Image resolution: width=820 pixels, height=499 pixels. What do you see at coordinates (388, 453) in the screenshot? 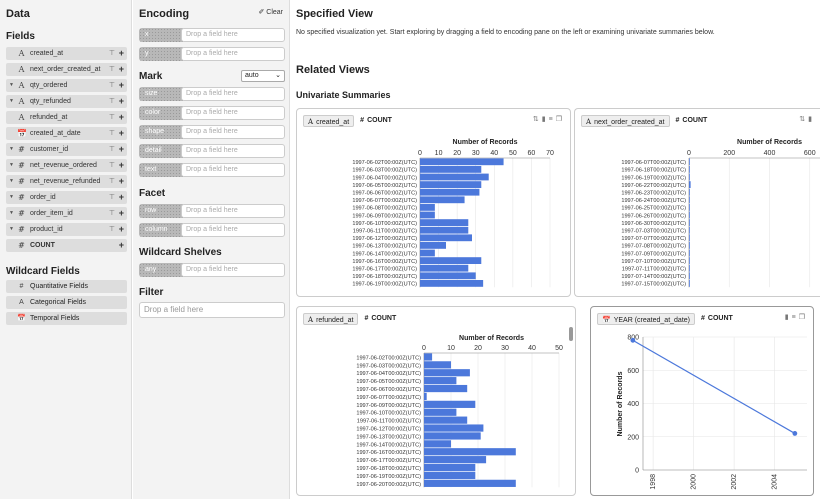
I see `category-label: 1997-06-16T00:00Z(UTC)` at bounding box center [388, 453].